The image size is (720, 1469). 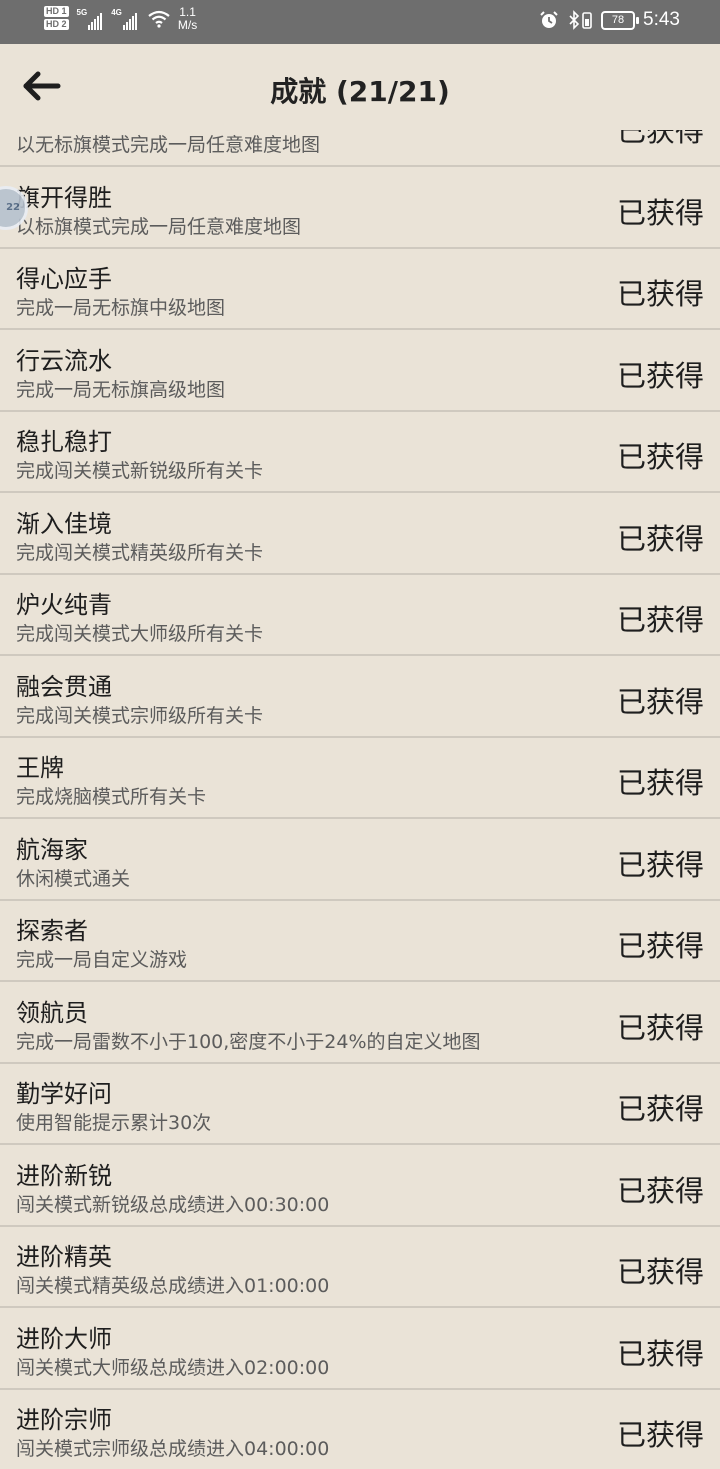 I want to click on achievement-name: 得心应手, so click(x=64, y=279).